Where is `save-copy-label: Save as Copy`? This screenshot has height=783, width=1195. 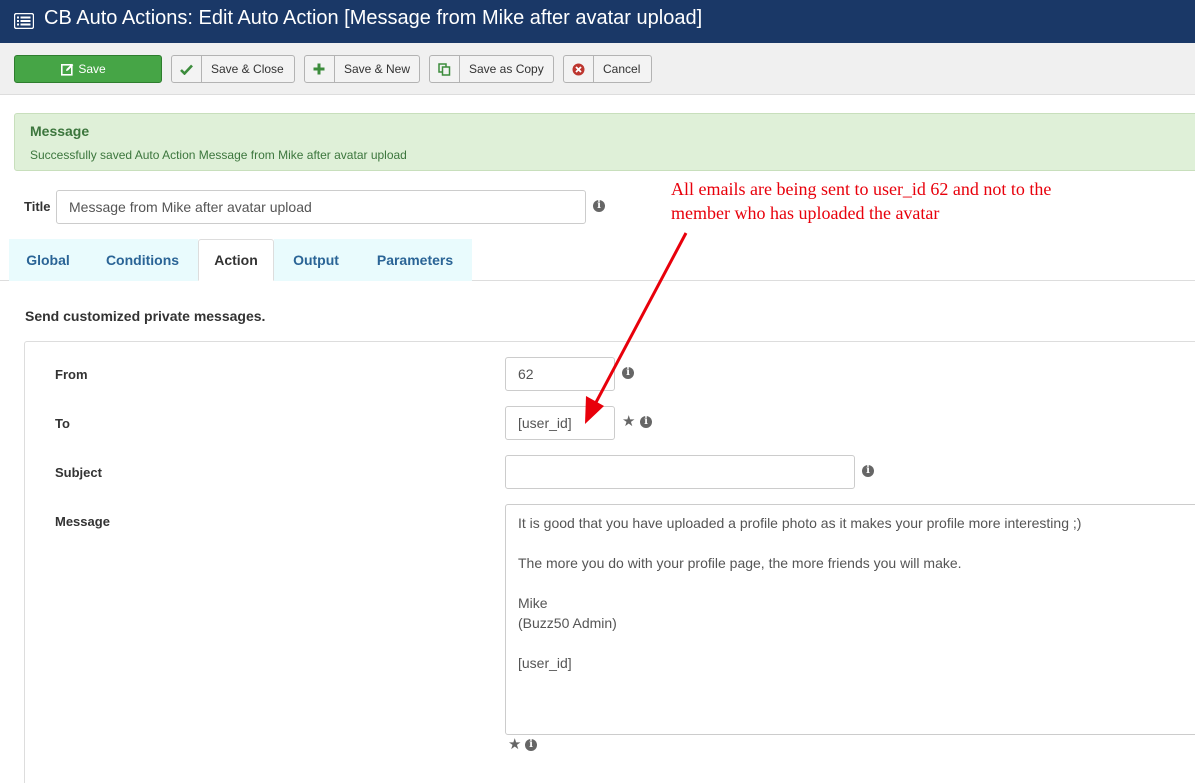
save-copy-label: Save as Copy is located at coordinates (506, 69).